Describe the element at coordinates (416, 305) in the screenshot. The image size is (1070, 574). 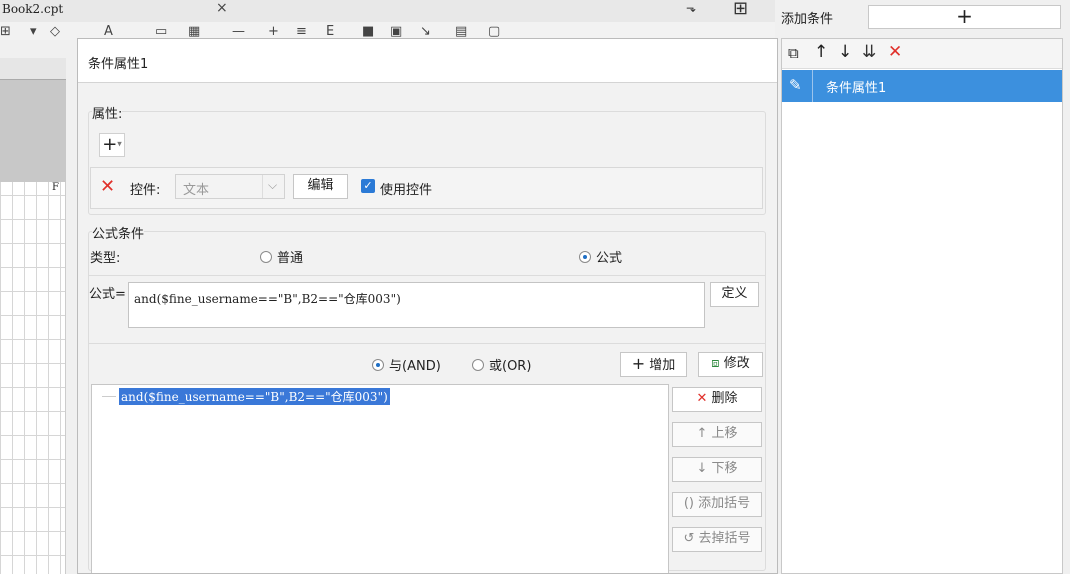
I see `formula-input: and($fine_username=="B",B2=="仓库003")` at that location.